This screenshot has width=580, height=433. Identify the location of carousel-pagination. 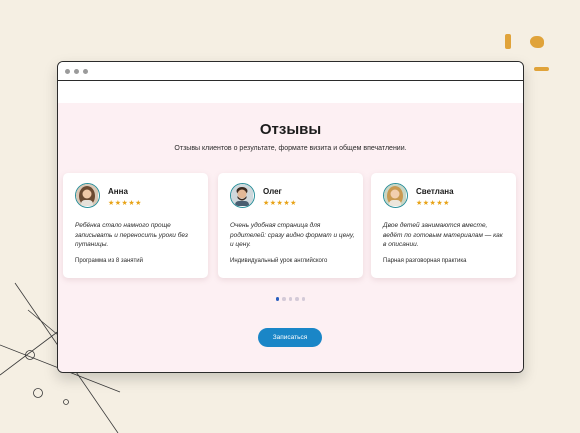
(290, 299).